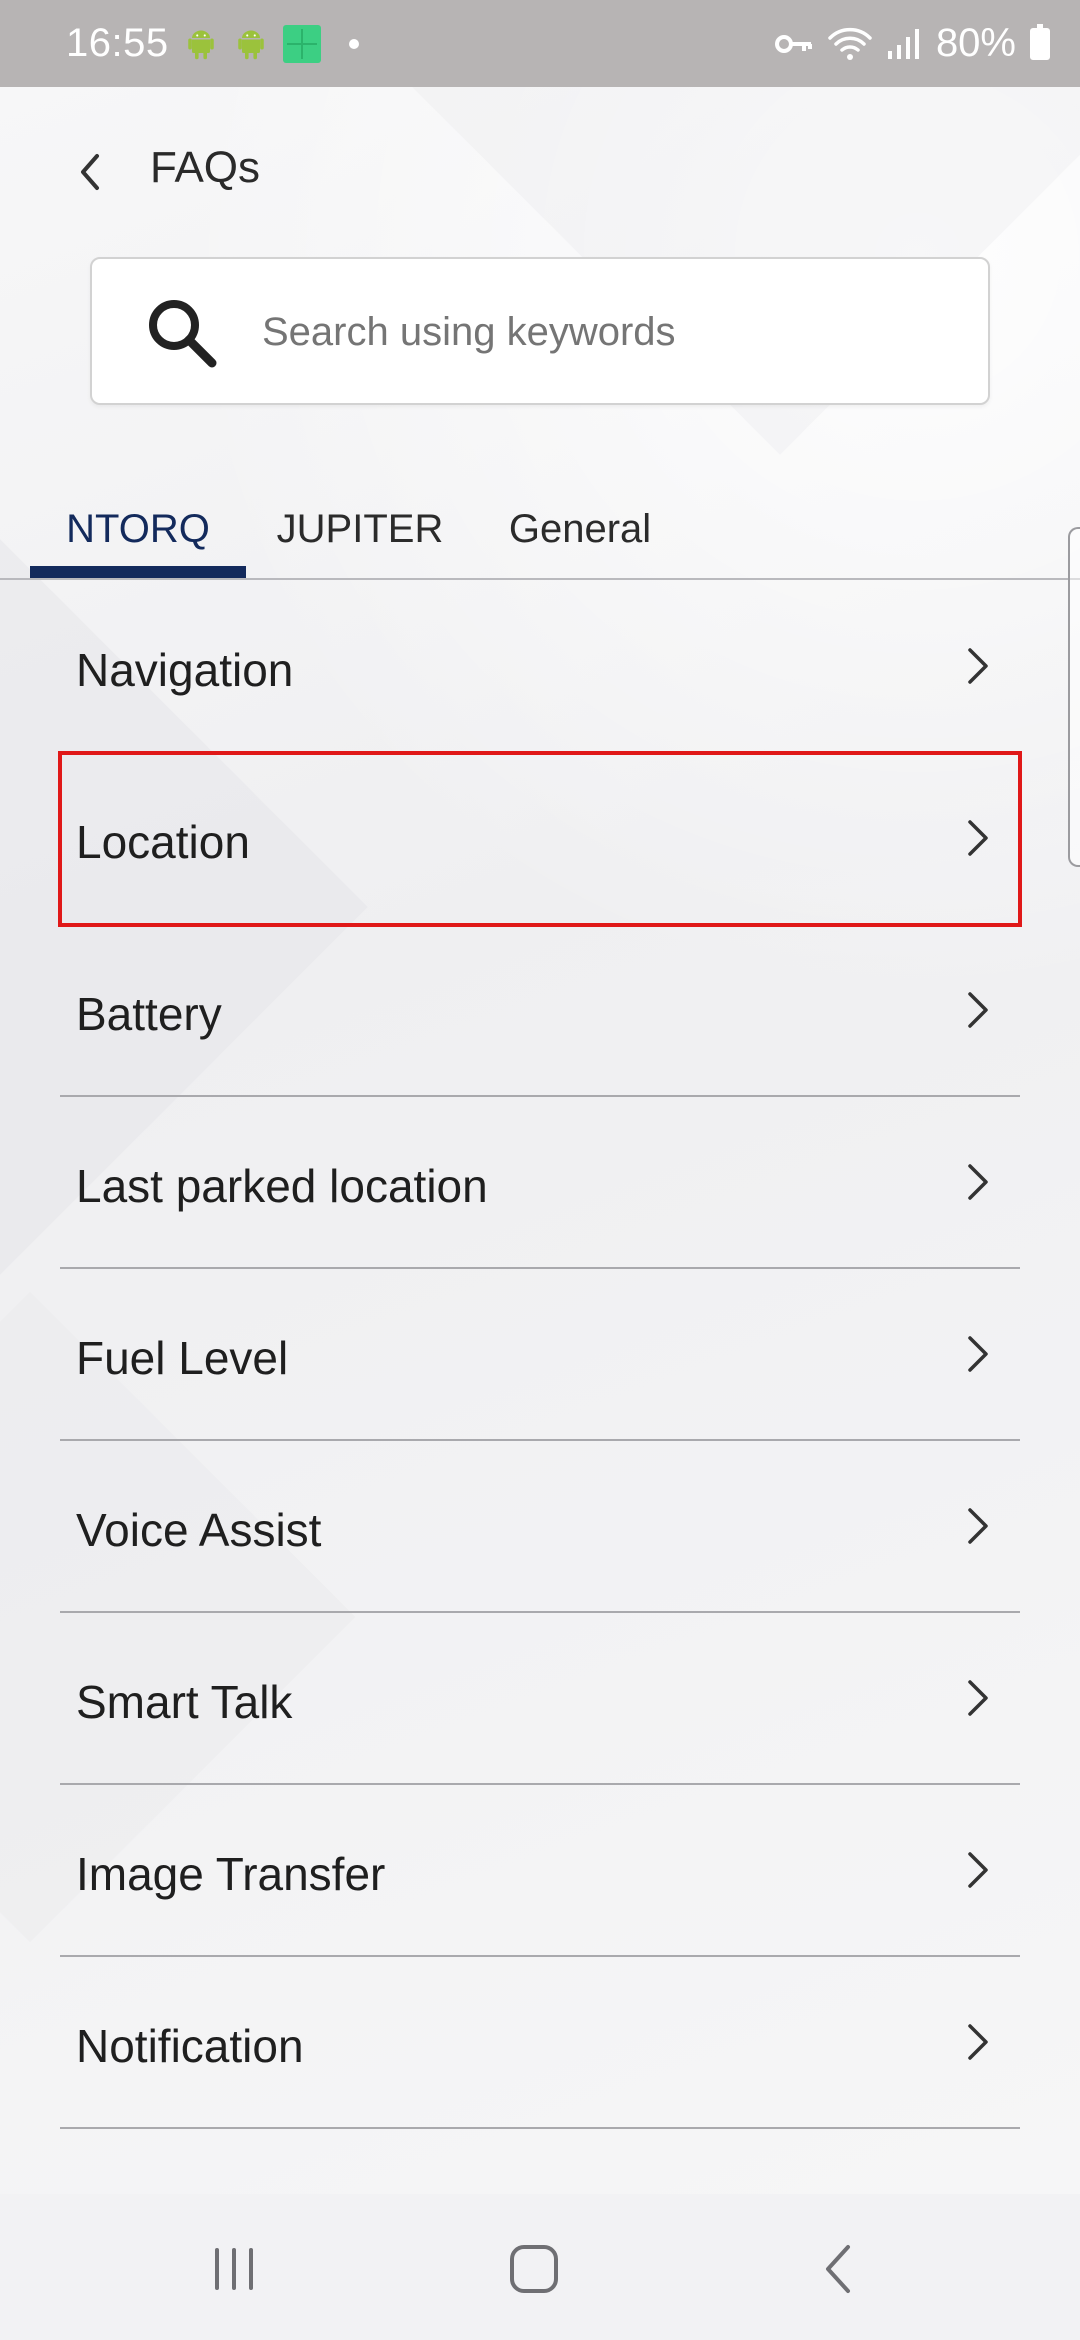 The height and width of the screenshot is (2340, 1080). What do you see at coordinates (360, 529) in the screenshot?
I see `tab-label: JUPITER` at bounding box center [360, 529].